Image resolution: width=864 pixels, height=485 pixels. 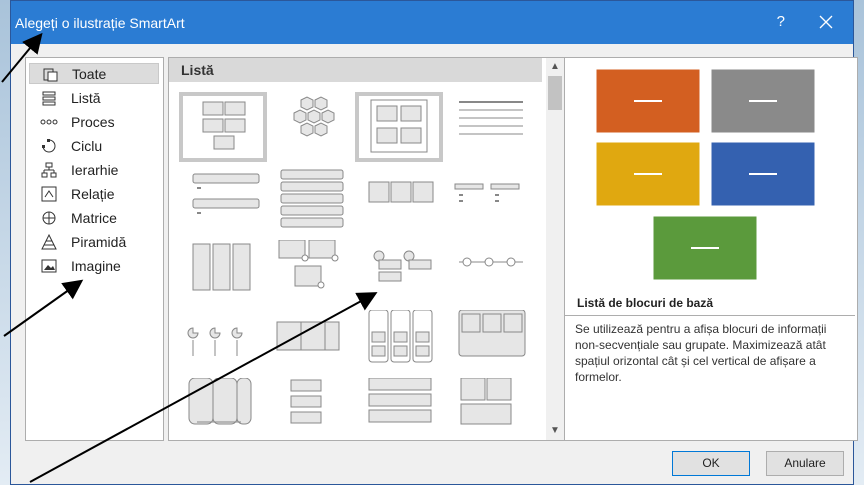 I want to click on layout-arrow-panels, so click(x=311, y=345).